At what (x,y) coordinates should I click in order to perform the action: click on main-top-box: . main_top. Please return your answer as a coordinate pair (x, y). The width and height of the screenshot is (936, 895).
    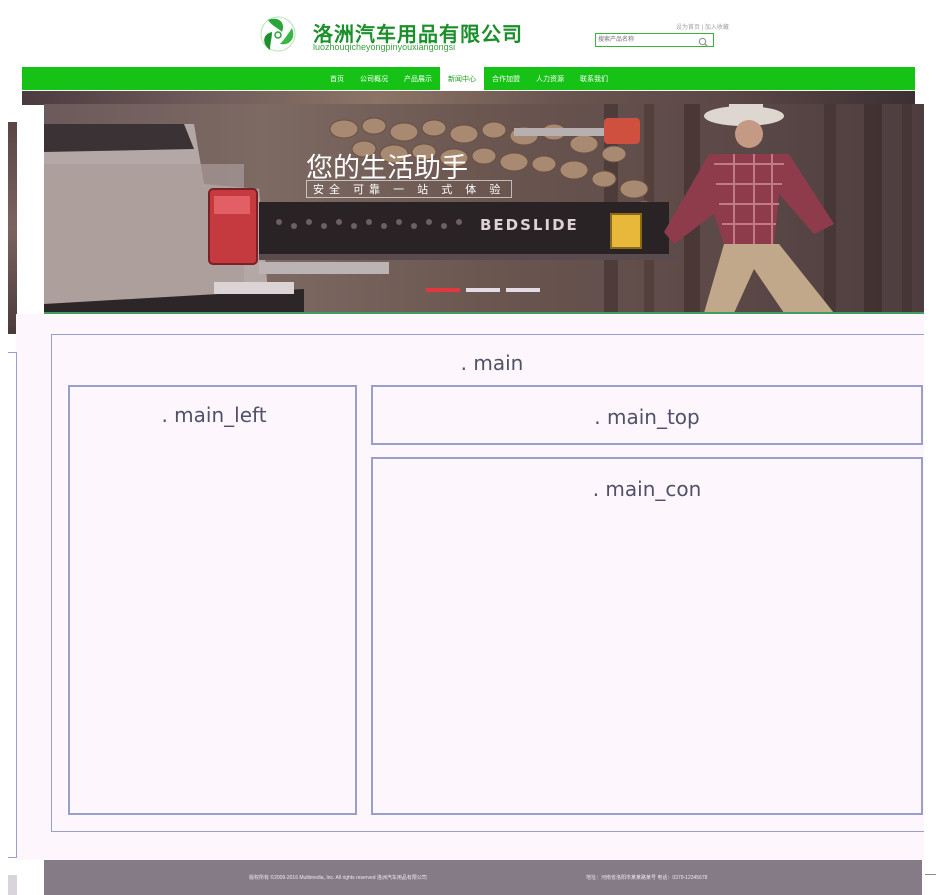
    Looking at the image, I should click on (647, 415).